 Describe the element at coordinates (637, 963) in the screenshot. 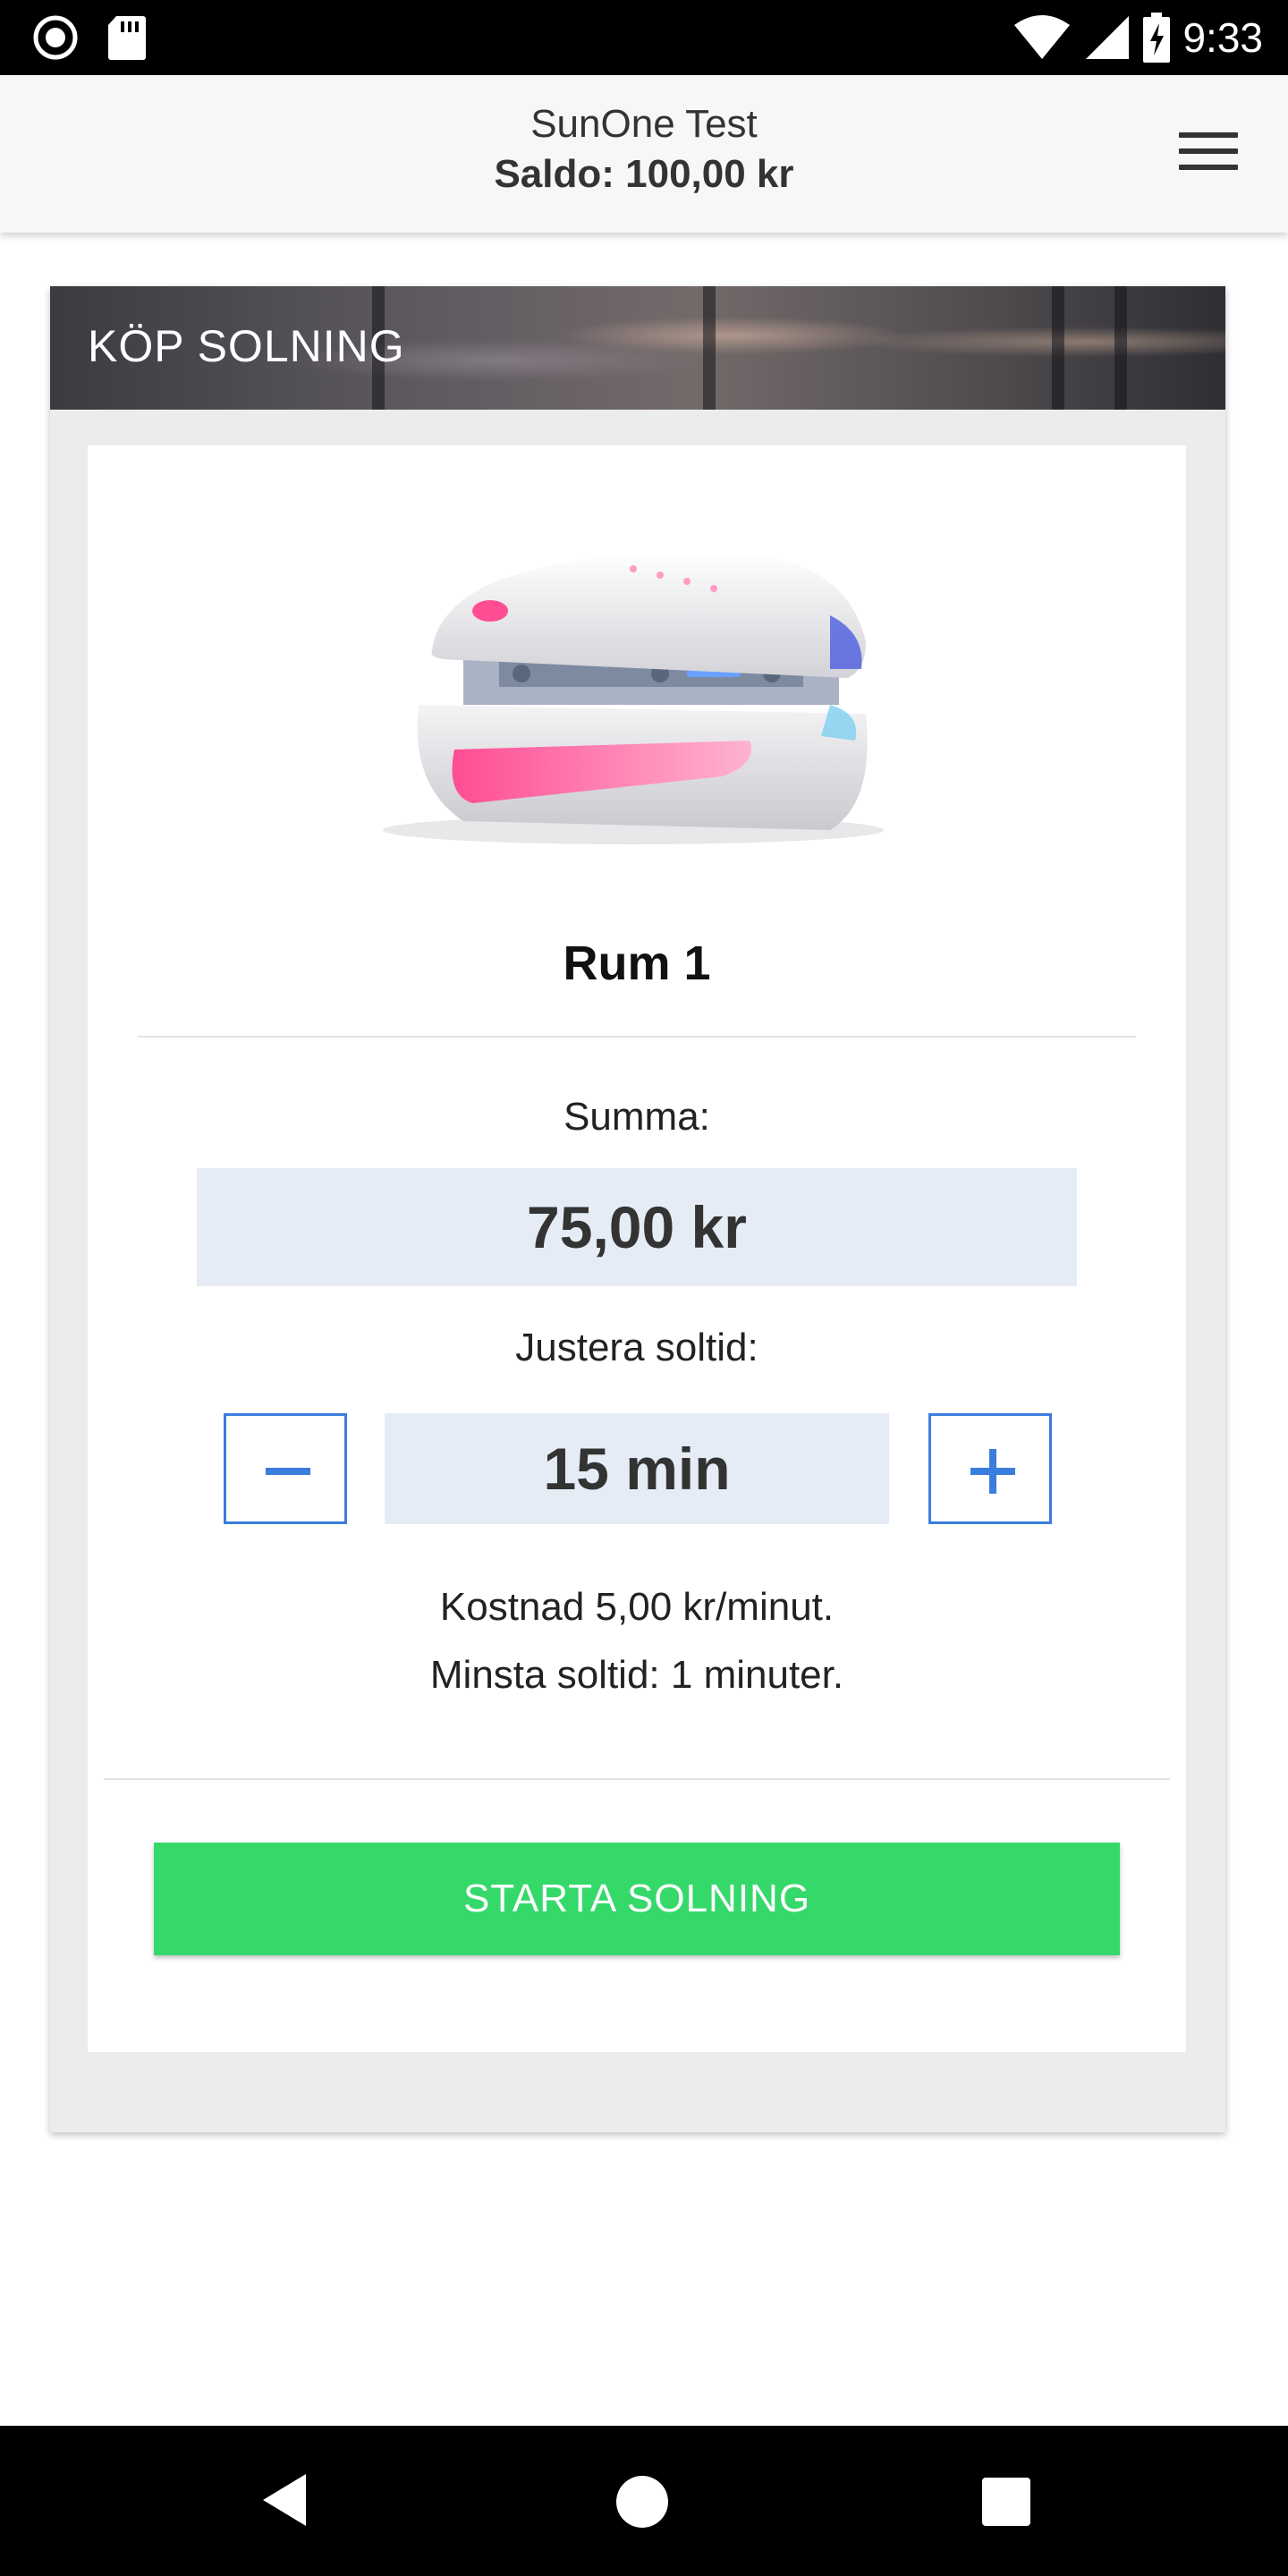

I see `room-name: Rum 1` at that location.